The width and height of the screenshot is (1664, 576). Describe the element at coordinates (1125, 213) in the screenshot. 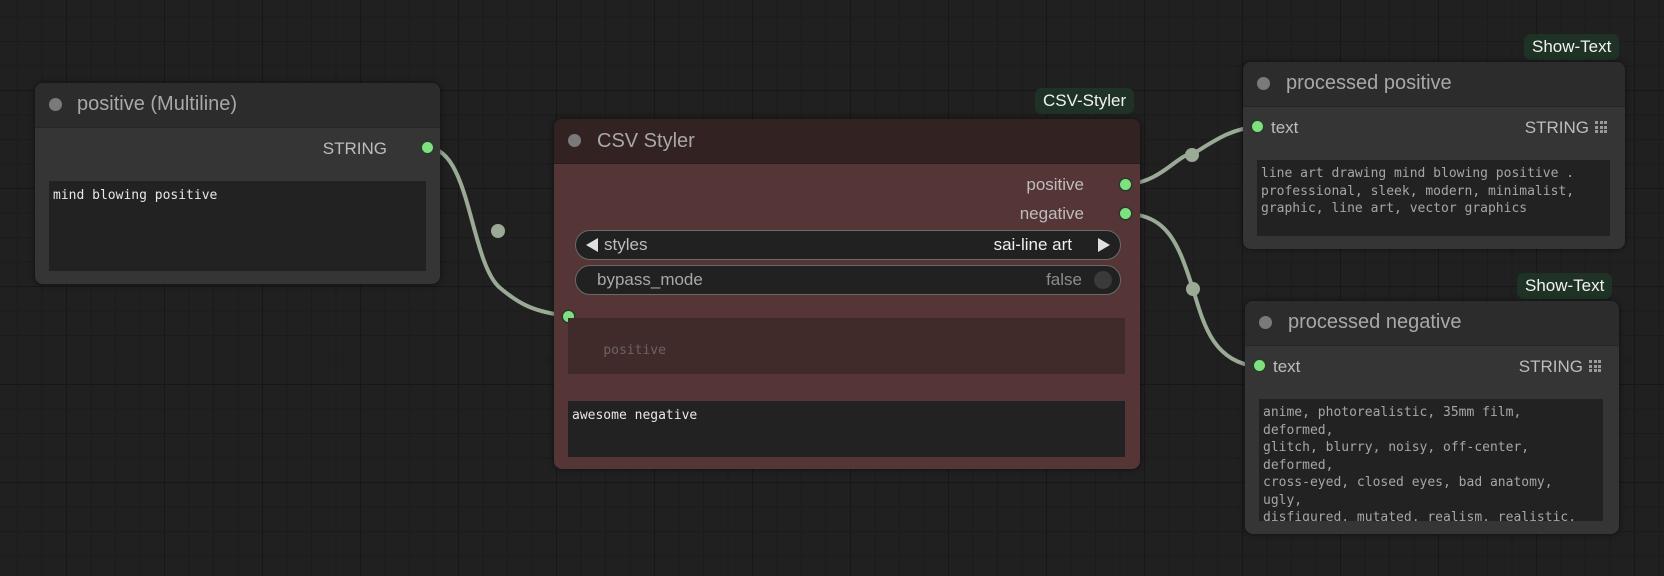

I see `output-slot-negative` at that location.